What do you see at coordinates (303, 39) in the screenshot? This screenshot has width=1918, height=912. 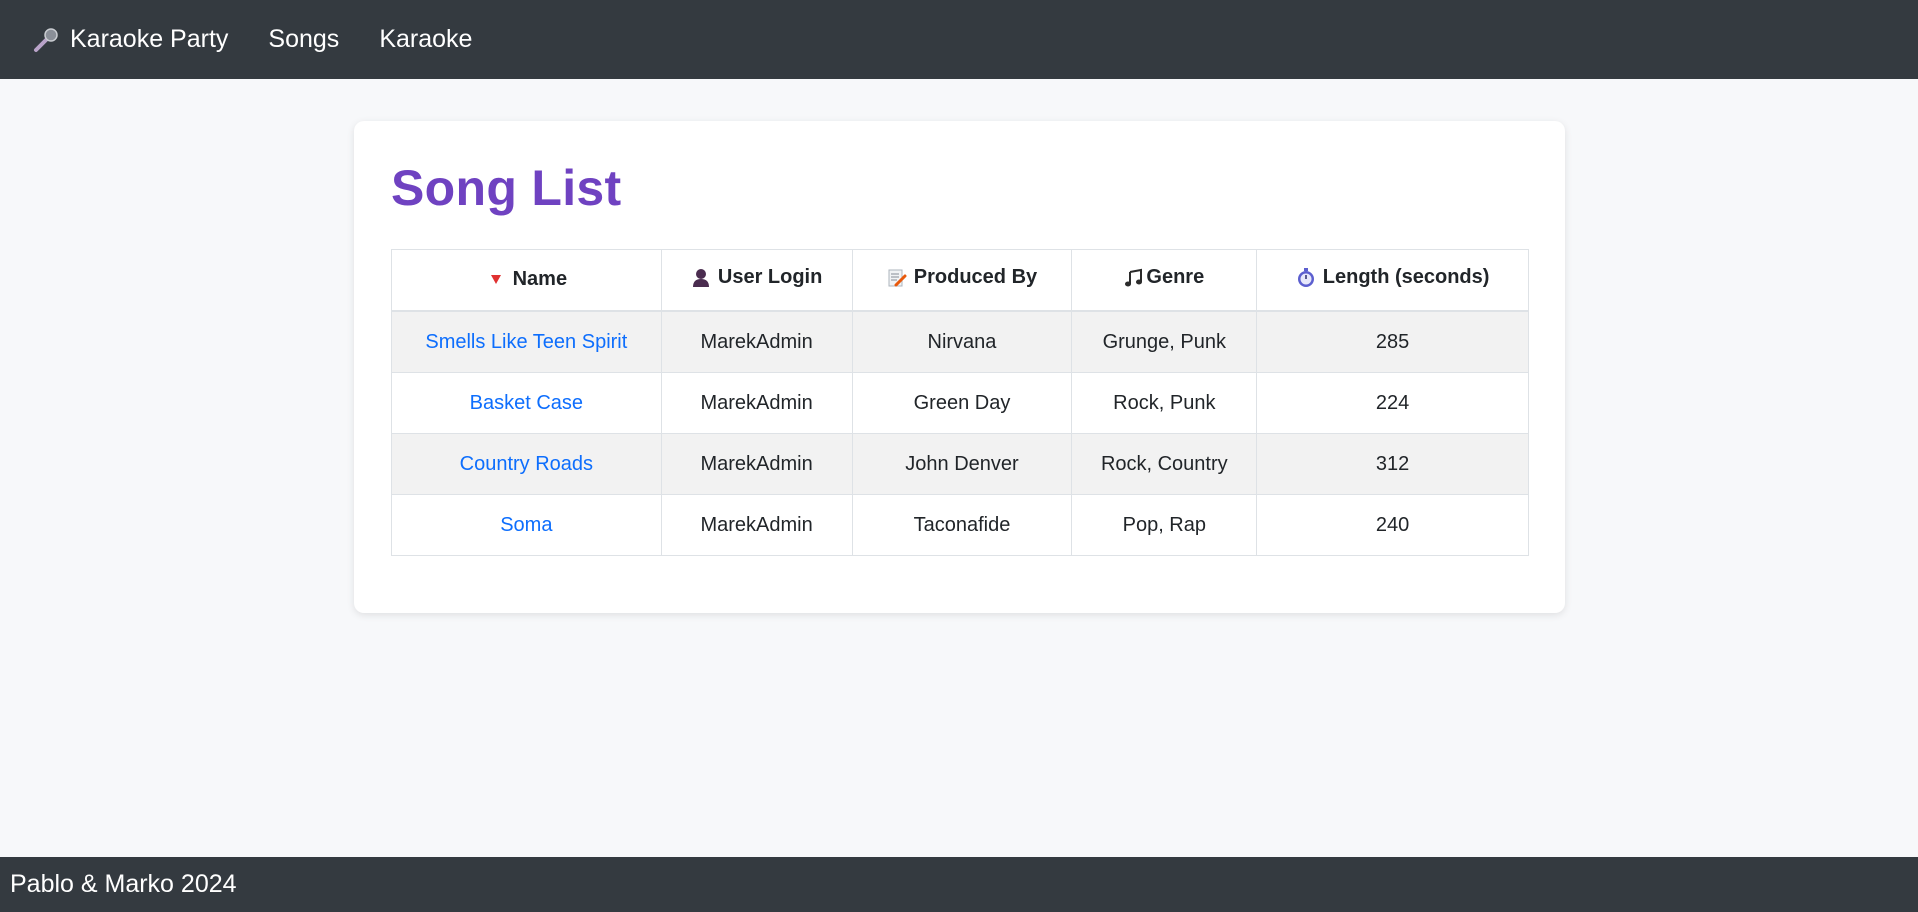 I see `nav-link-songs: Songs` at bounding box center [303, 39].